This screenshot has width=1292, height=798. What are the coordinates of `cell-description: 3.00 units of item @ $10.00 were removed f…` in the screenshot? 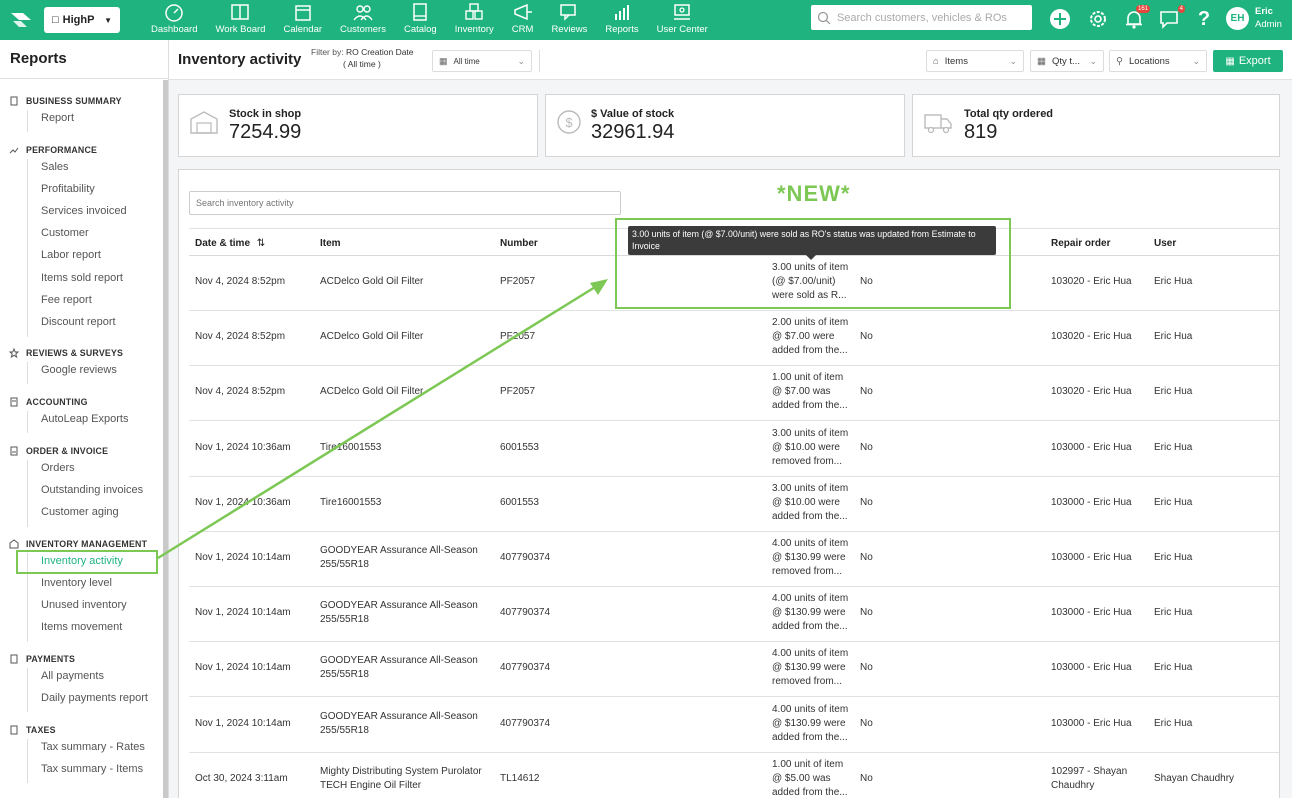 It's located at (810, 448).